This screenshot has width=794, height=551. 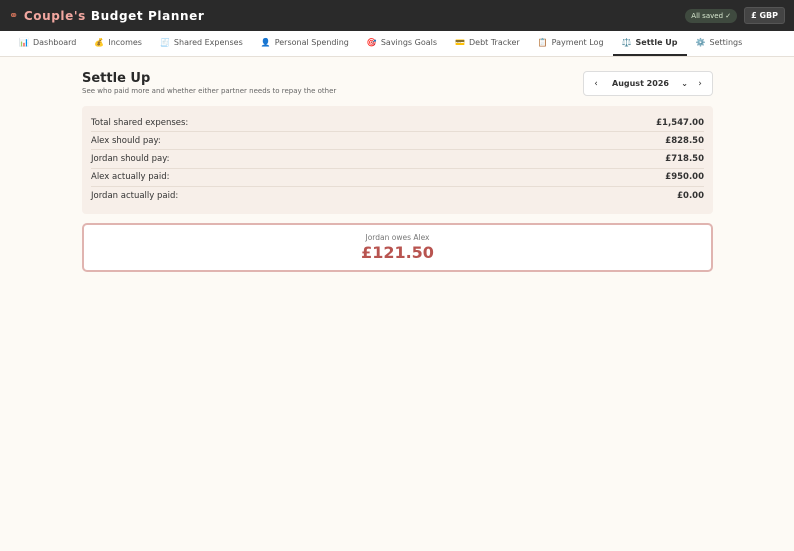 What do you see at coordinates (140, 122) in the screenshot?
I see `summary-label: Total shared expenses:` at bounding box center [140, 122].